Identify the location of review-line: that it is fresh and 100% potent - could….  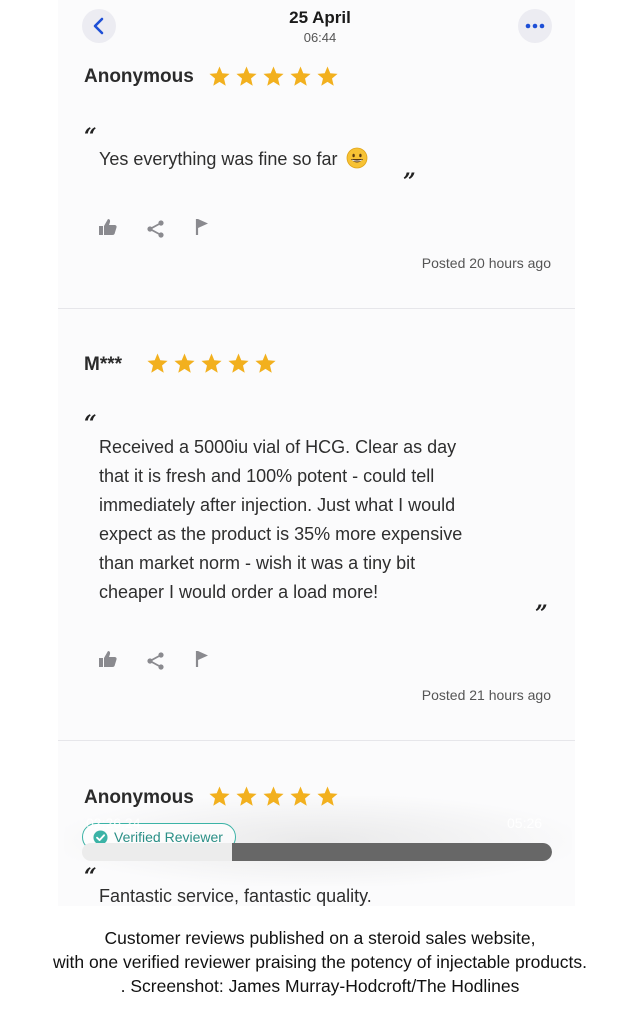
(267, 476).